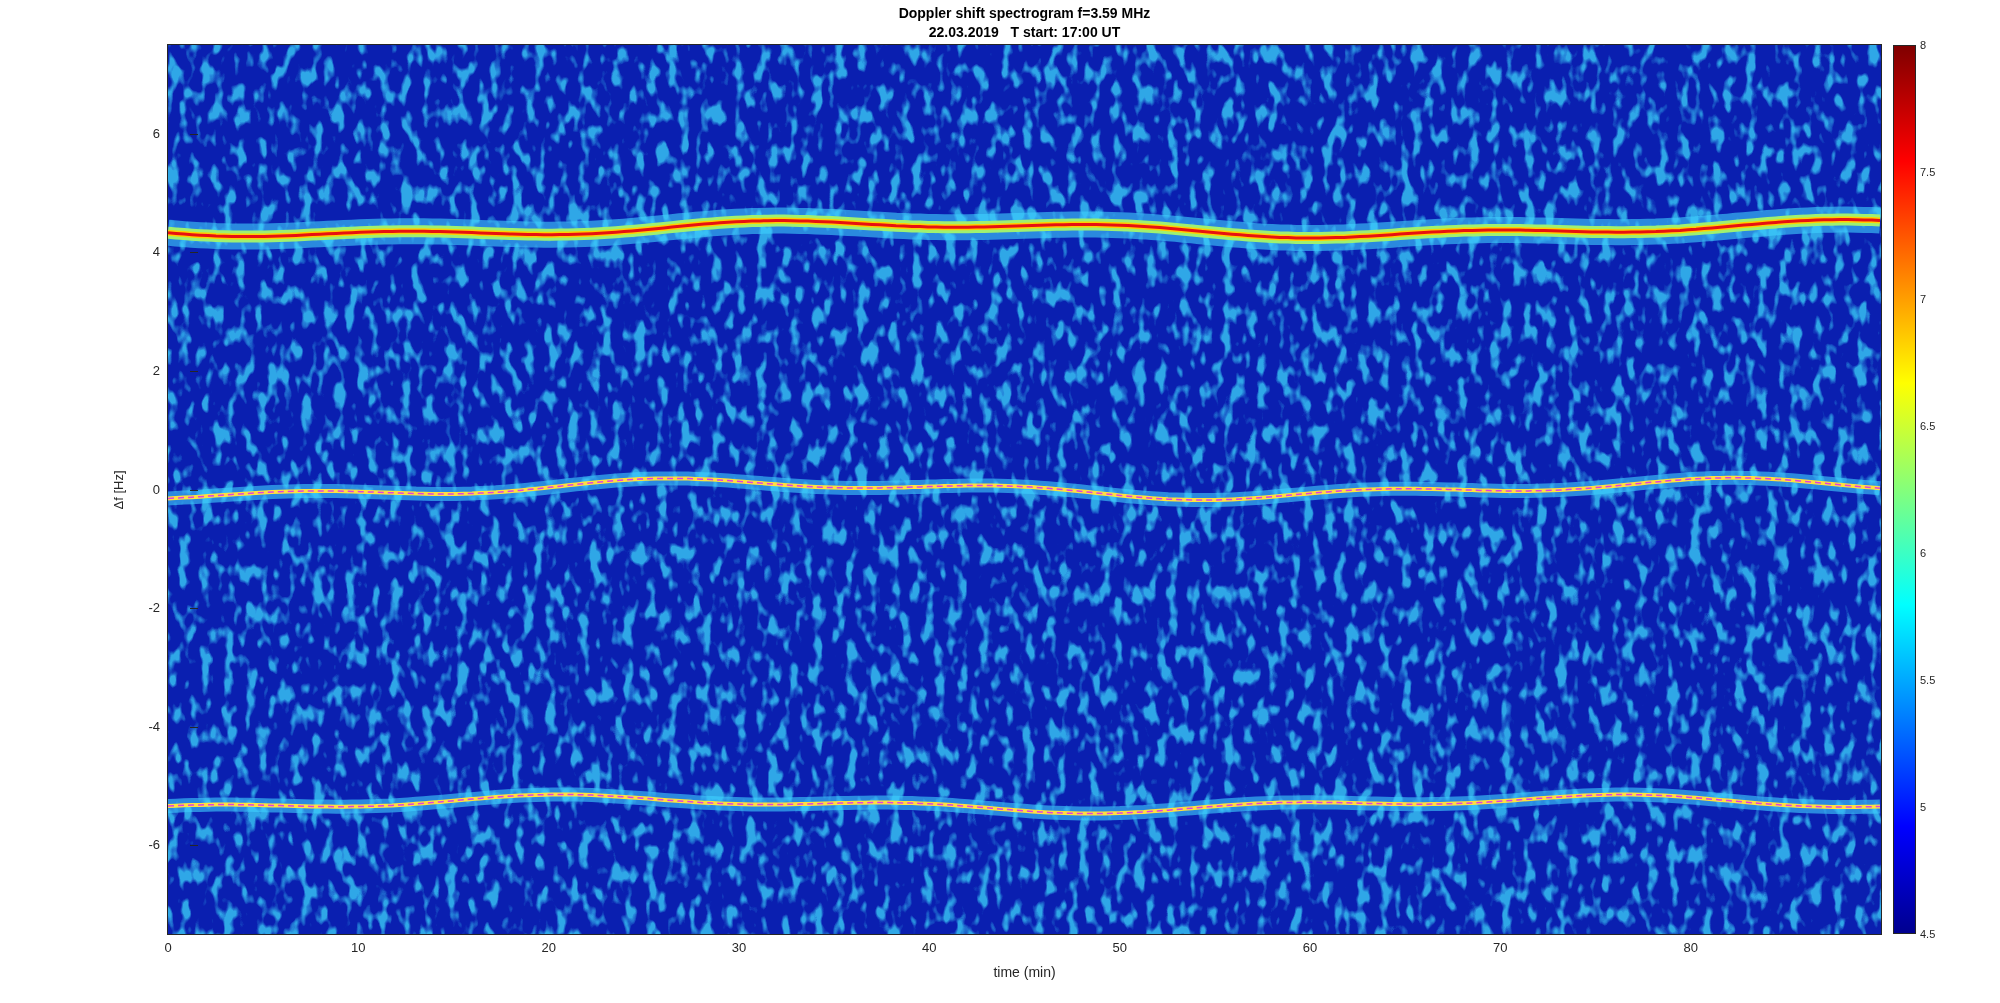  I want to click on colorbar-tick-label: 4.5, so click(1928, 934).